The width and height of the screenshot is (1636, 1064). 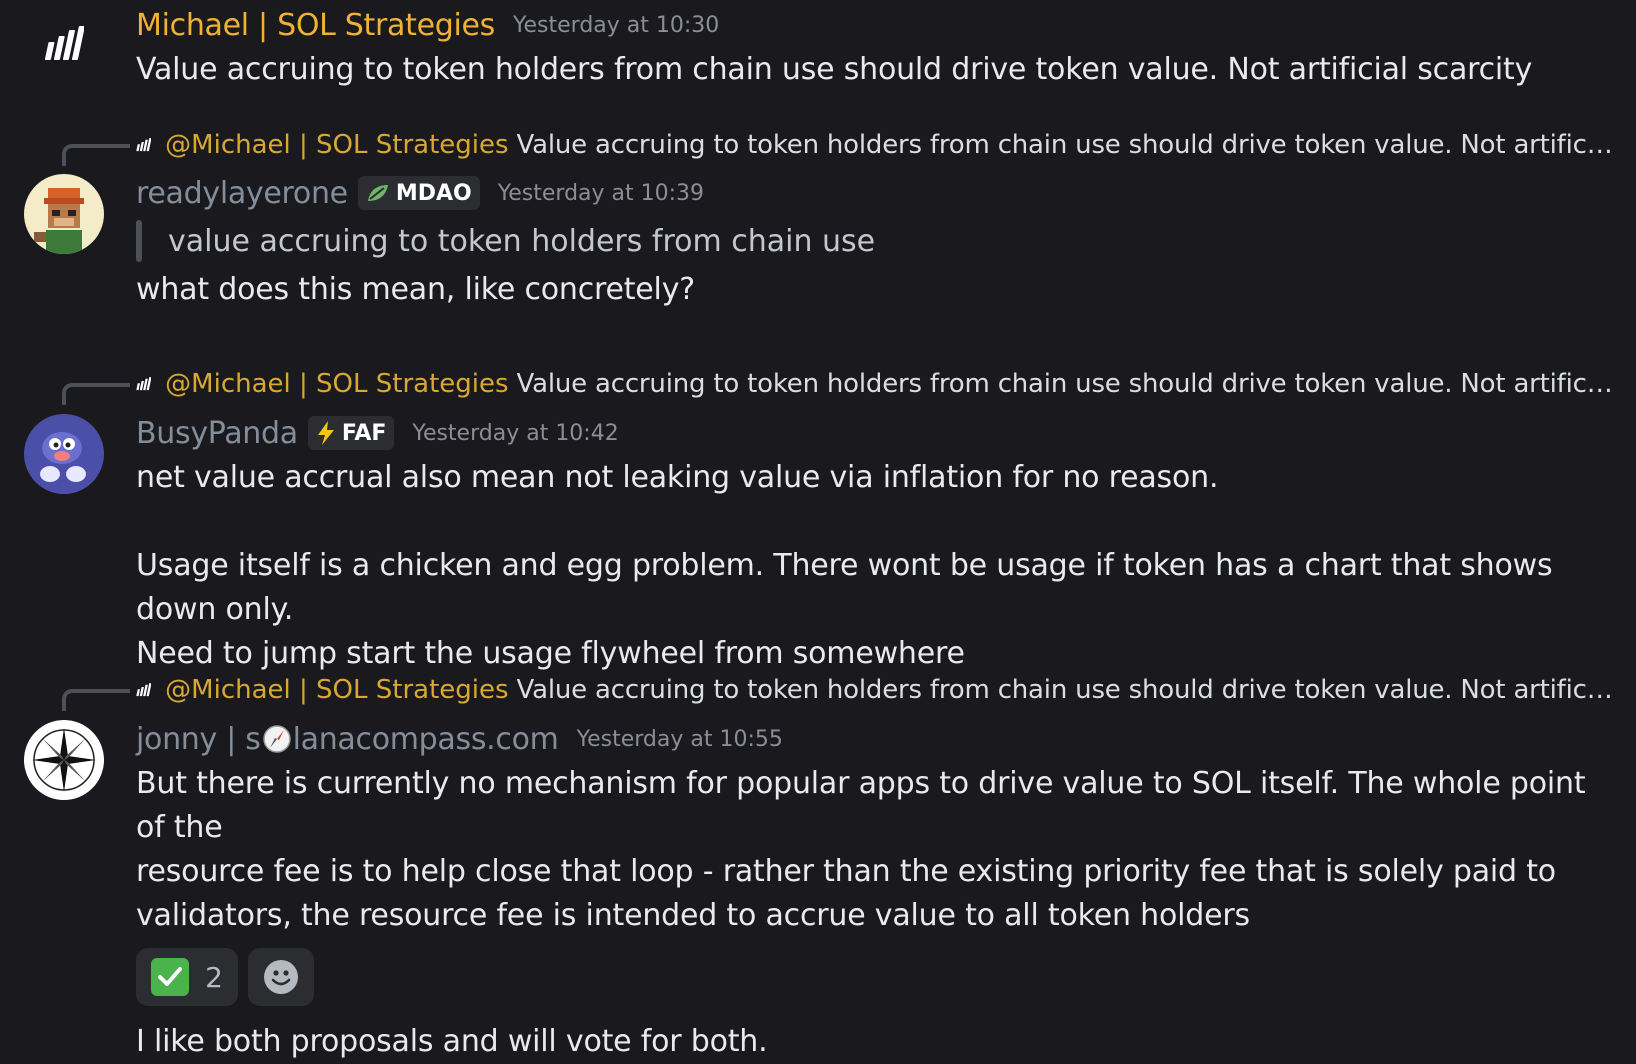 I want to click on smiley-icon, so click(x=281, y=977).